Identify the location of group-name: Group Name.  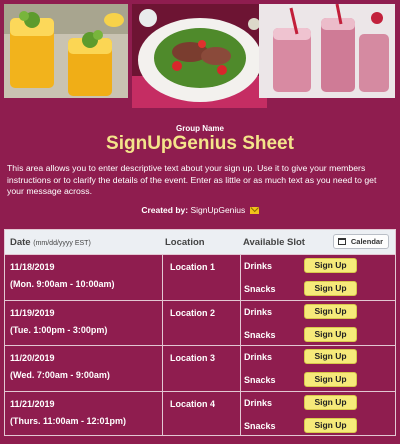
(199, 128).